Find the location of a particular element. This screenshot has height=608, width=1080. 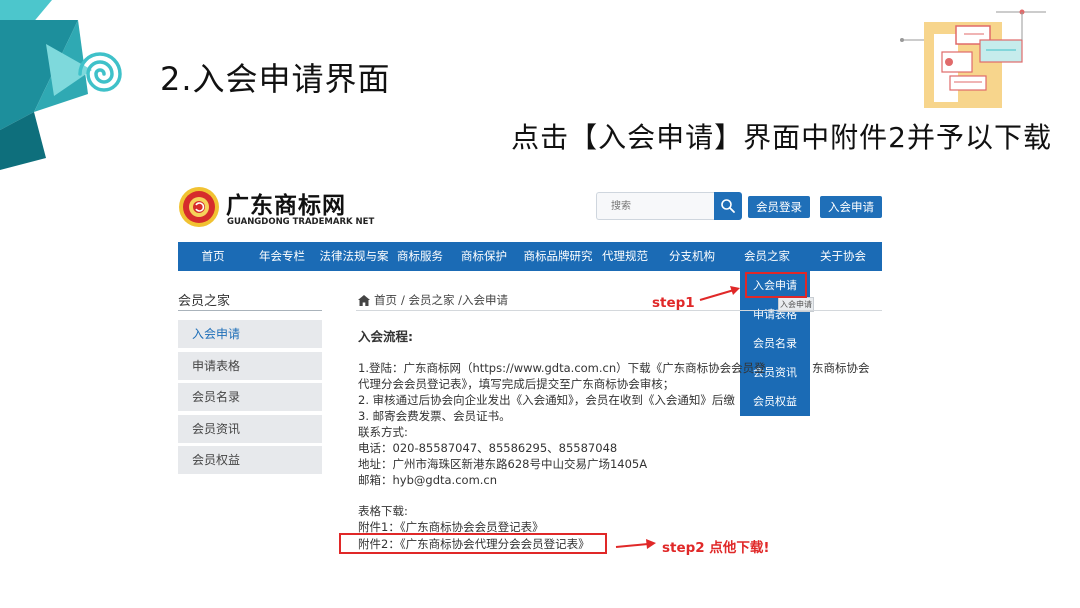

breadcrumb: 首页 / 会员之家 /入会申请 is located at coordinates (433, 300).